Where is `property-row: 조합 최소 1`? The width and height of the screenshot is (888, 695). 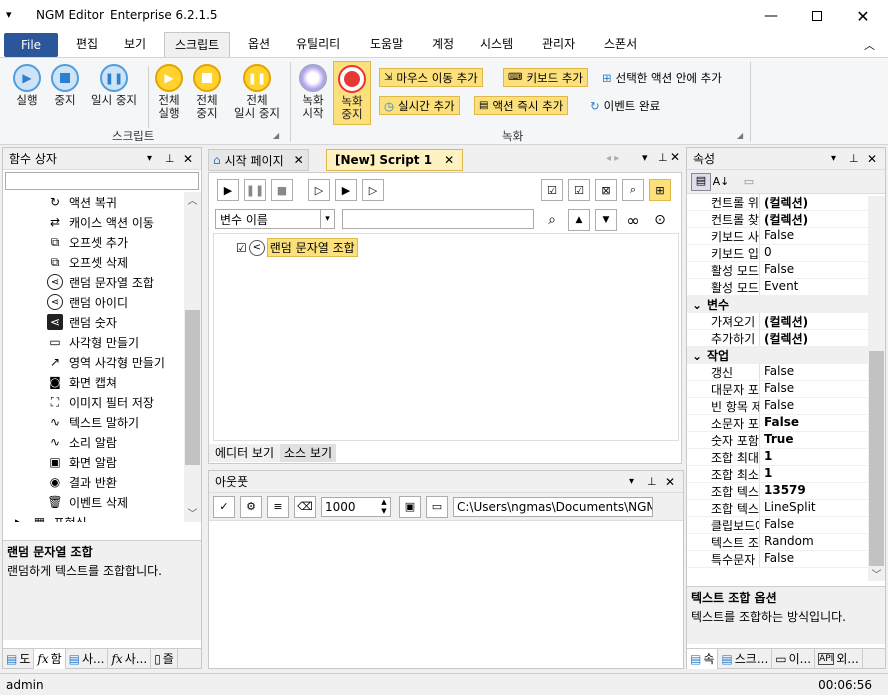
property-row: 조합 최소 1 is located at coordinates (777, 474).